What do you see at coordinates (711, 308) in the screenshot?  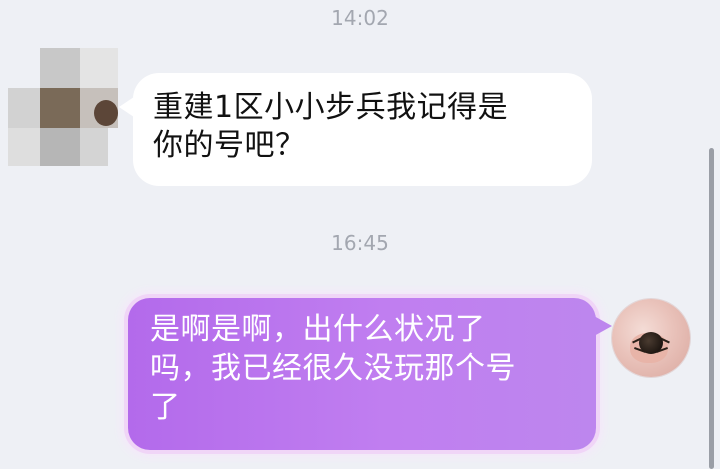 I see `scrollbar` at bounding box center [711, 308].